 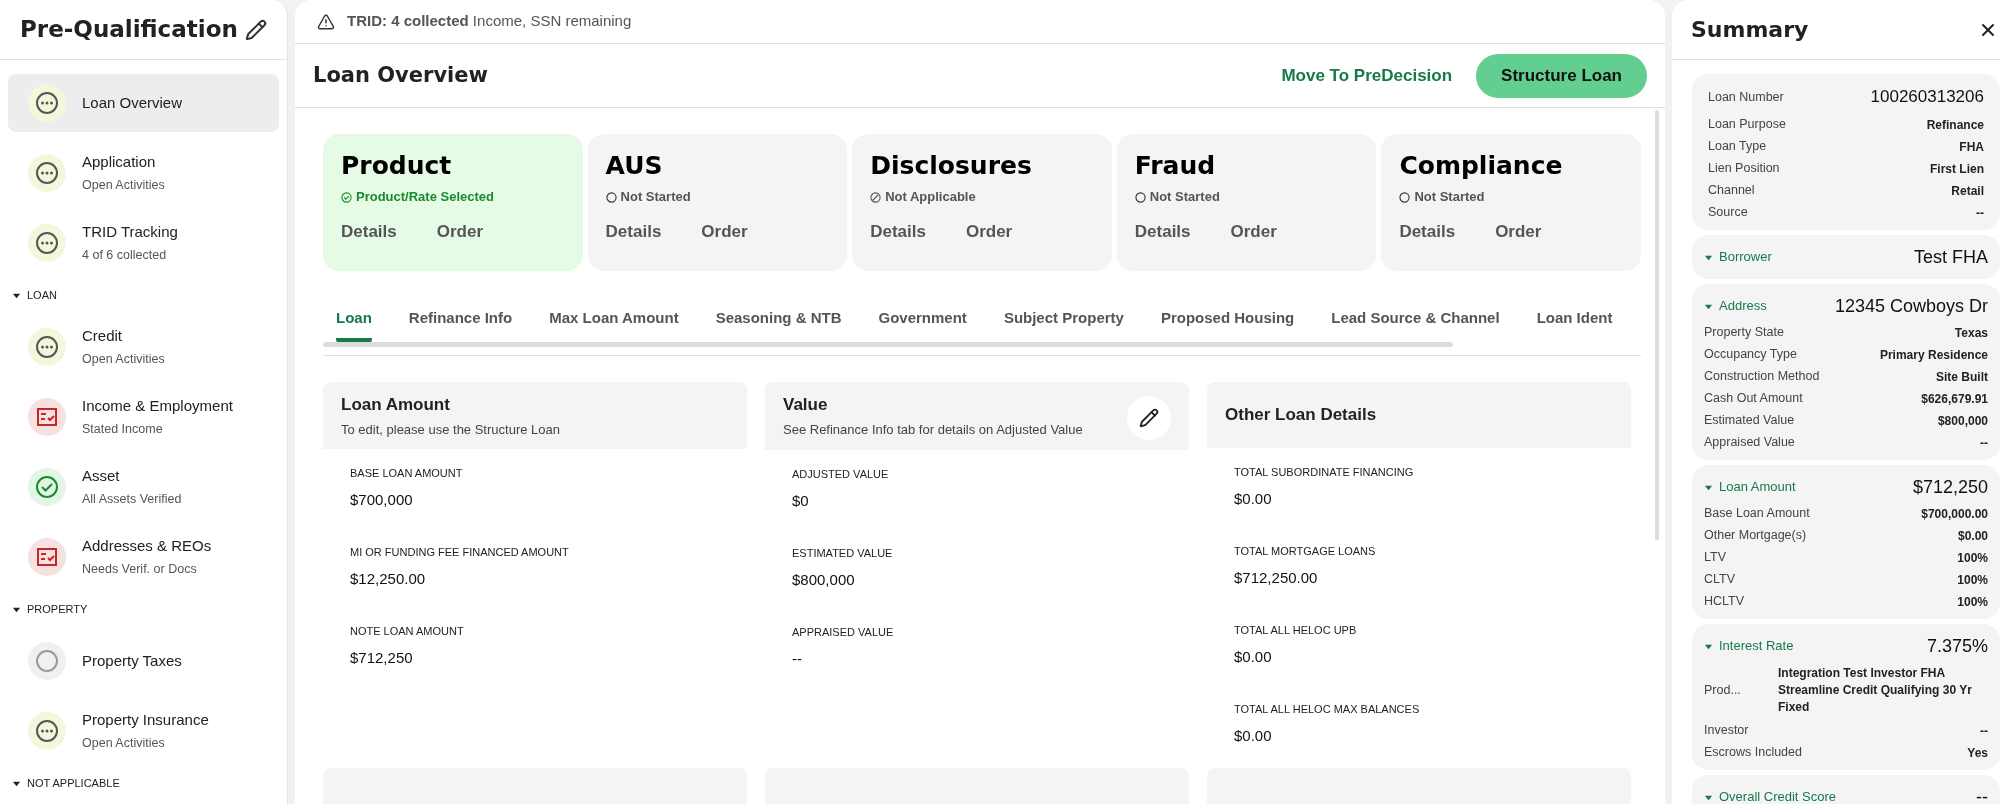 I want to click on row-value: Site Built, so click(x=1962, y=377).